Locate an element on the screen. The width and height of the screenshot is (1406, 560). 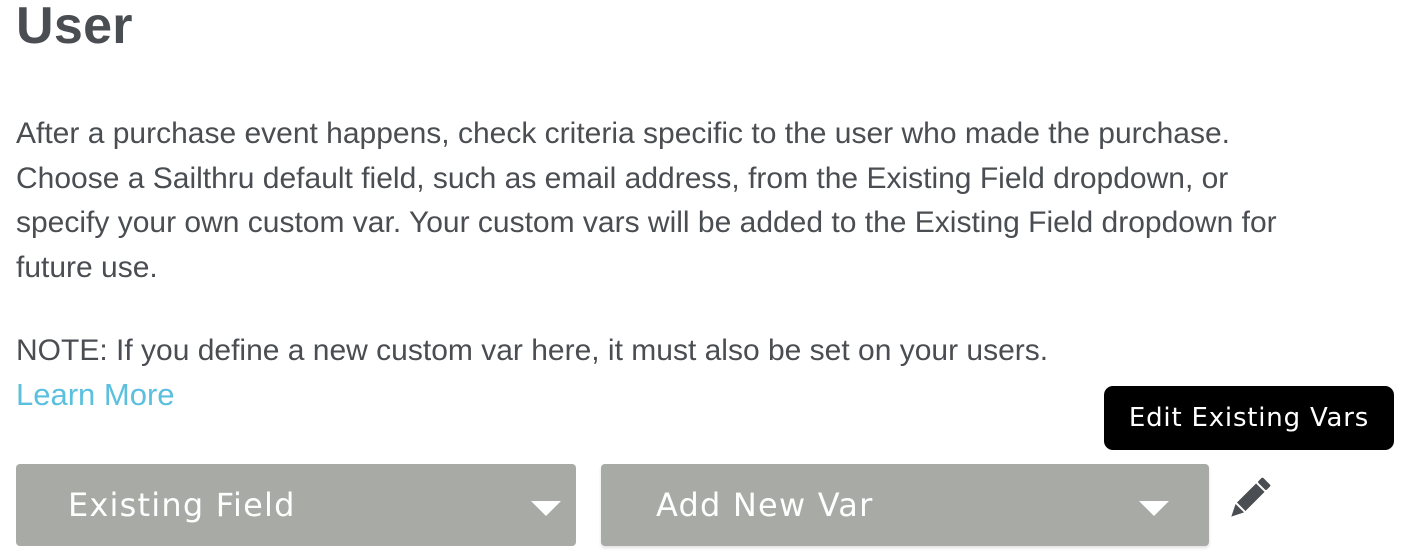
page-title: User is located at coordinates (74, 27).